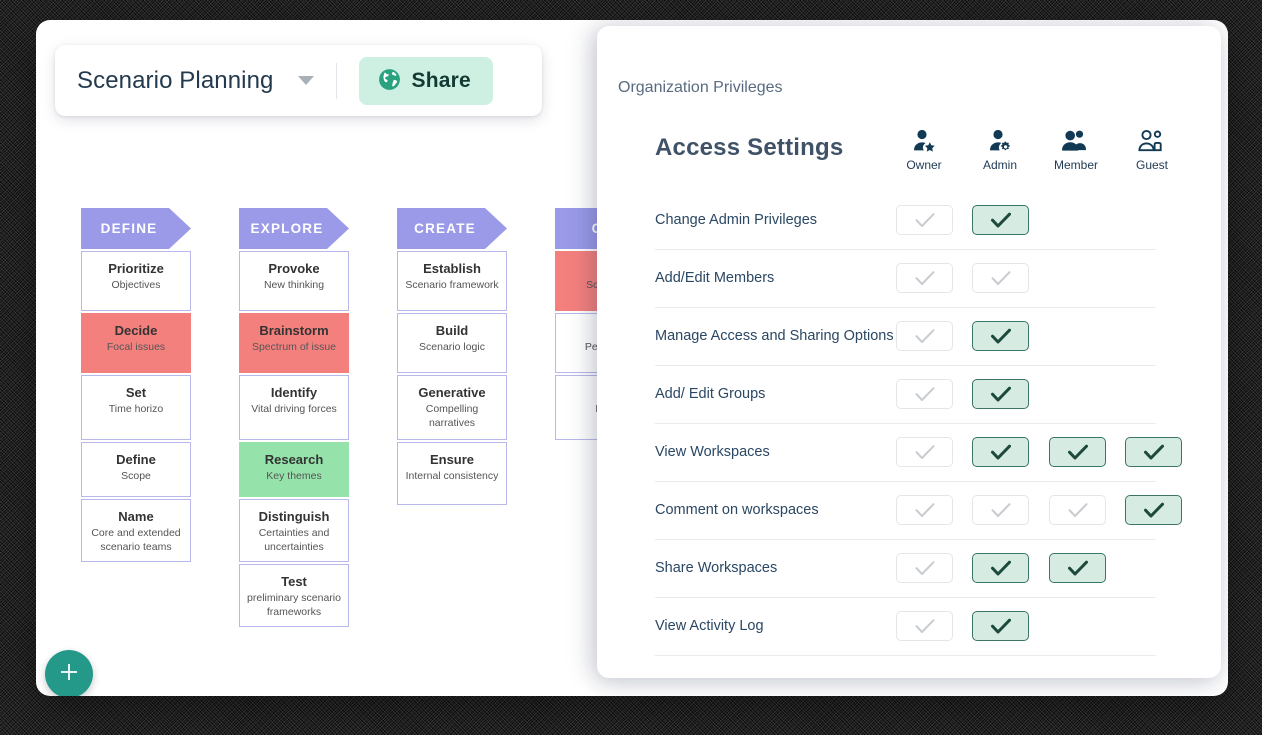 The image size is (1262, 735). Describe the element at coordinates (441, 80) in the screenshot. I see `share-button-label: Share` at that location.